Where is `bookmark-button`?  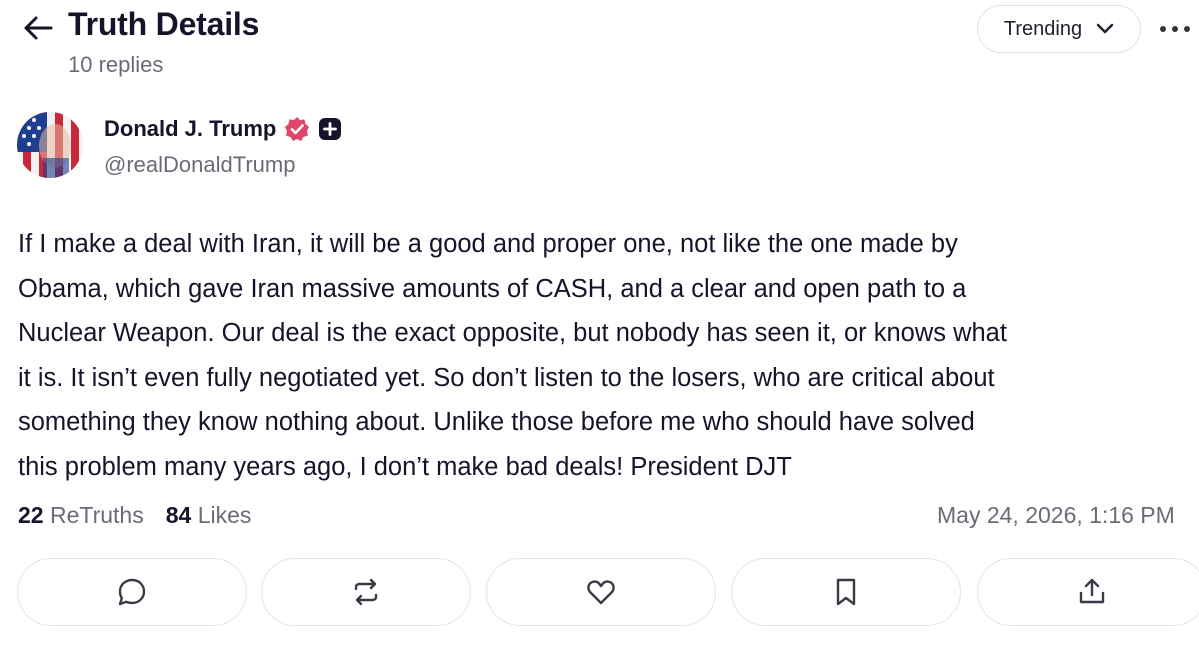 bookmark-button is located at coordinates (846, 592).